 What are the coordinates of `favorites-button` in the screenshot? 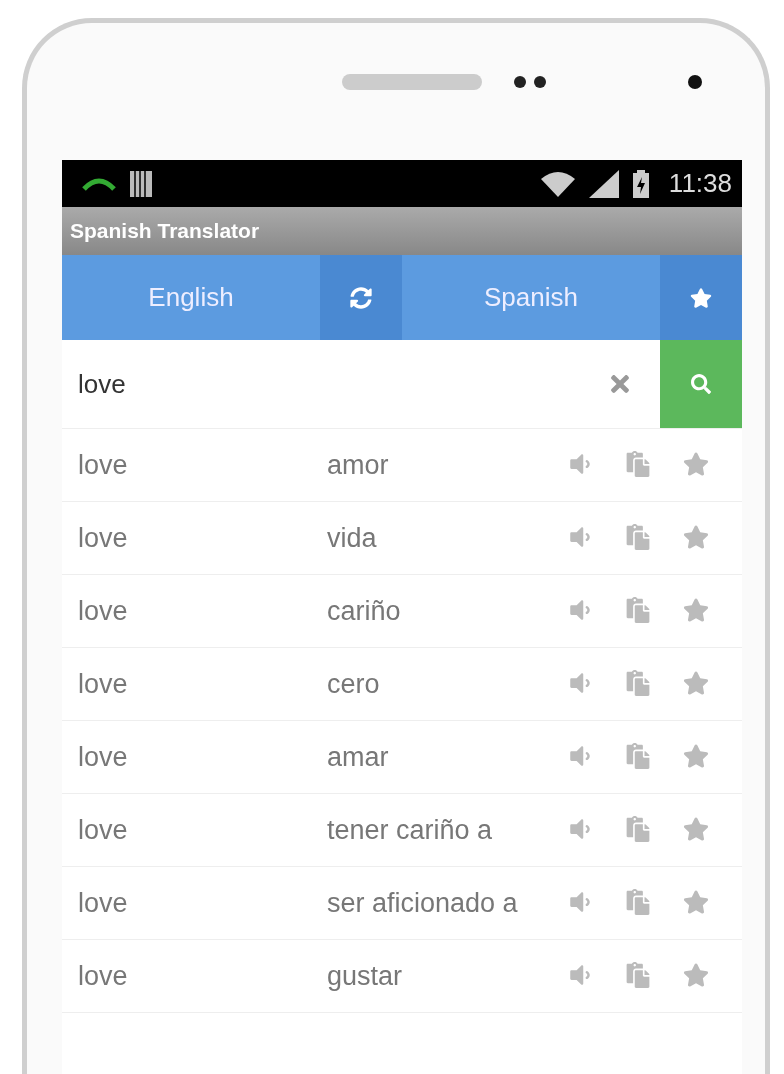 It's located at (701, 297).